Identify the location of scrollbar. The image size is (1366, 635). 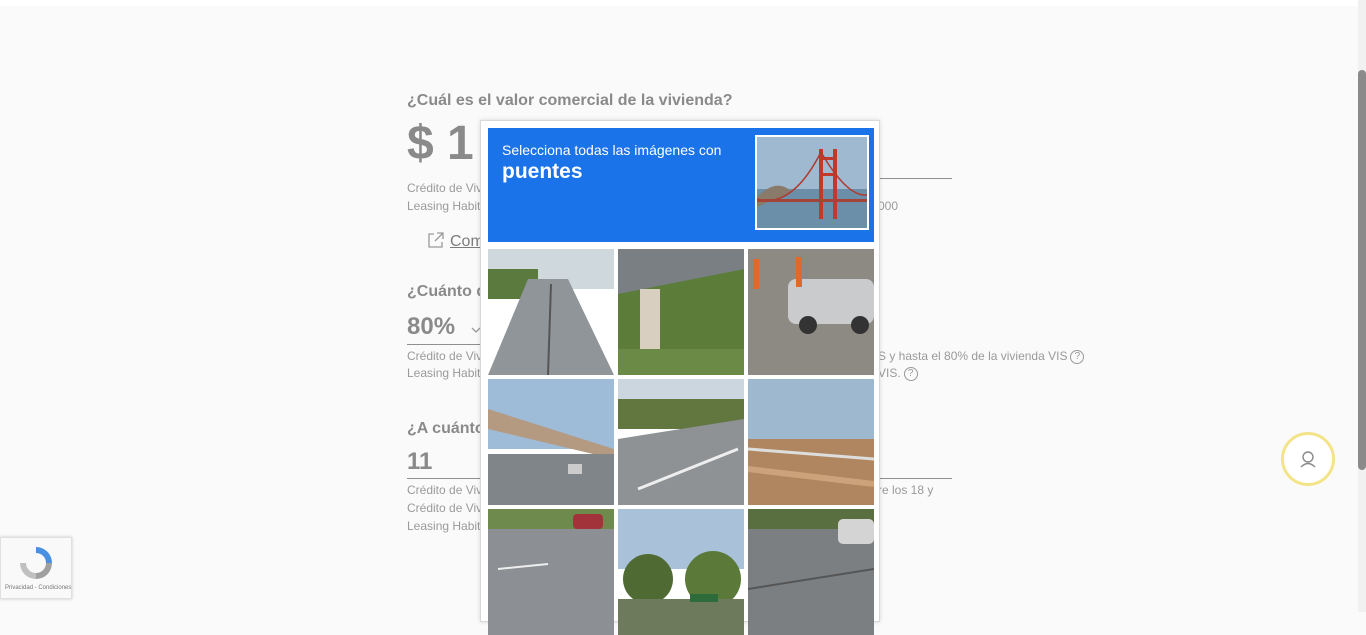
(1362, 306).